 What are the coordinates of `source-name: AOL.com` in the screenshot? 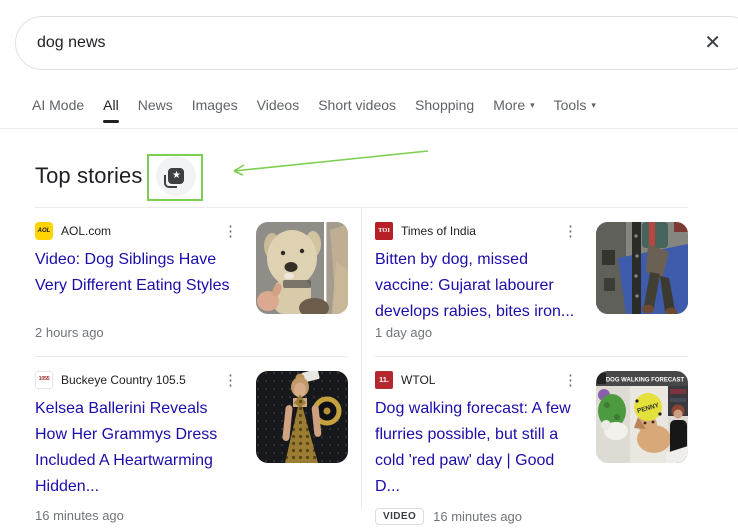 It's located at (86, 231).